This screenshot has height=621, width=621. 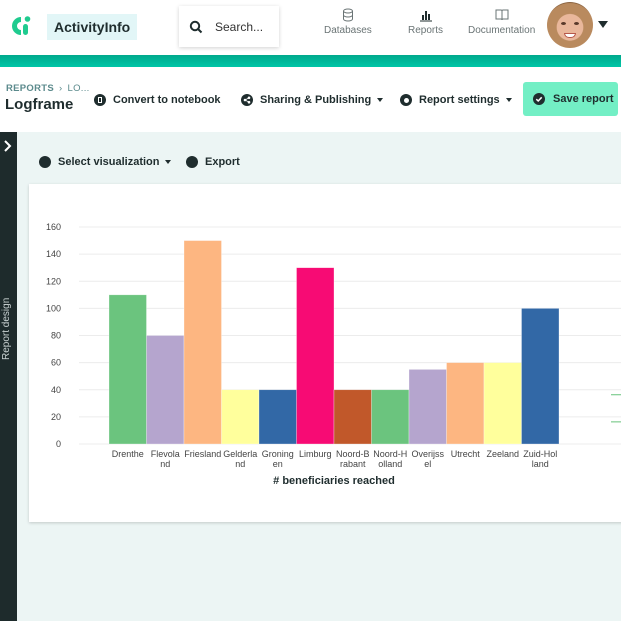 I want to click on select-visualization-button: Select visualization, so click(x=105, y=161).